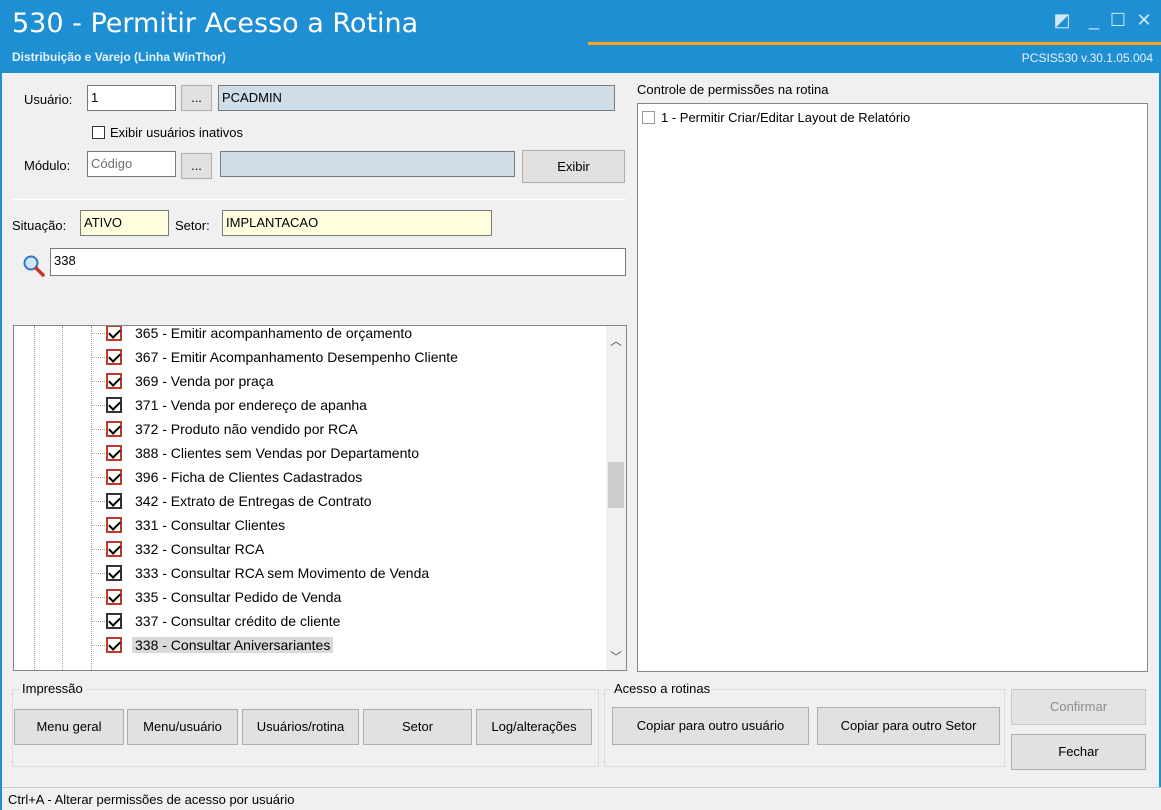 The width and height of the screenshot is (1161, 810). Describe the element at coordinates (367, 164) in the screenshot. I see `modulo-name-field` at that location.